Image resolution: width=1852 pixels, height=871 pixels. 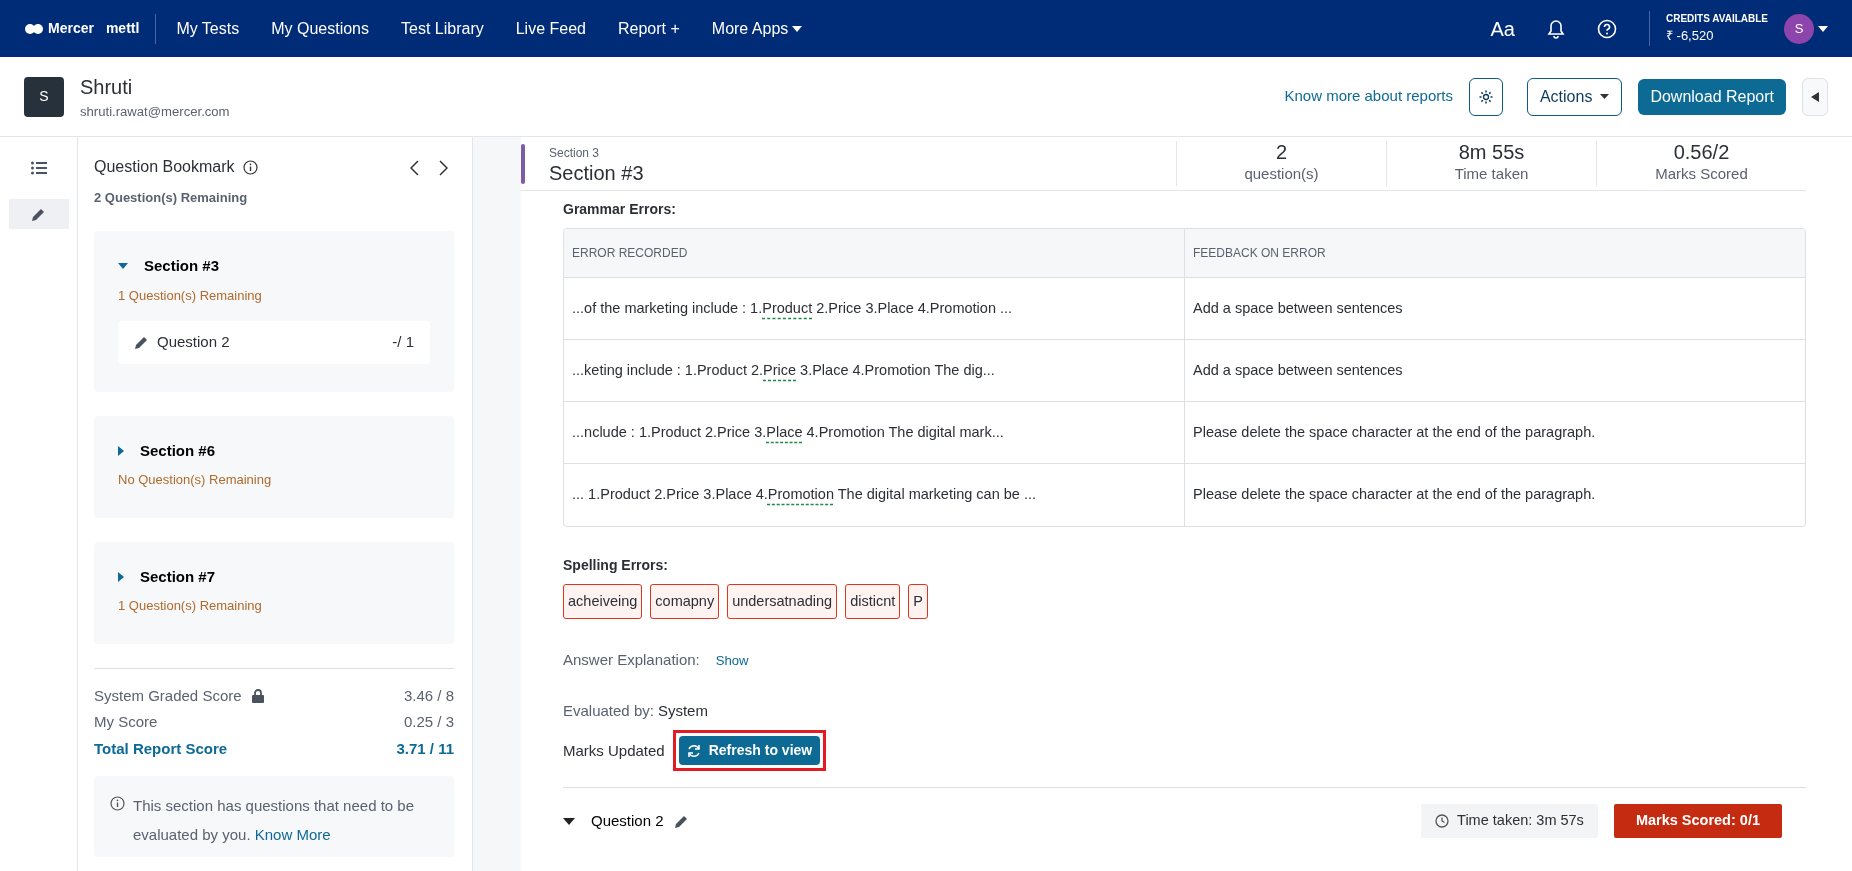 I want to click on spelling-error-tag: P, so click(x=918, y=601).